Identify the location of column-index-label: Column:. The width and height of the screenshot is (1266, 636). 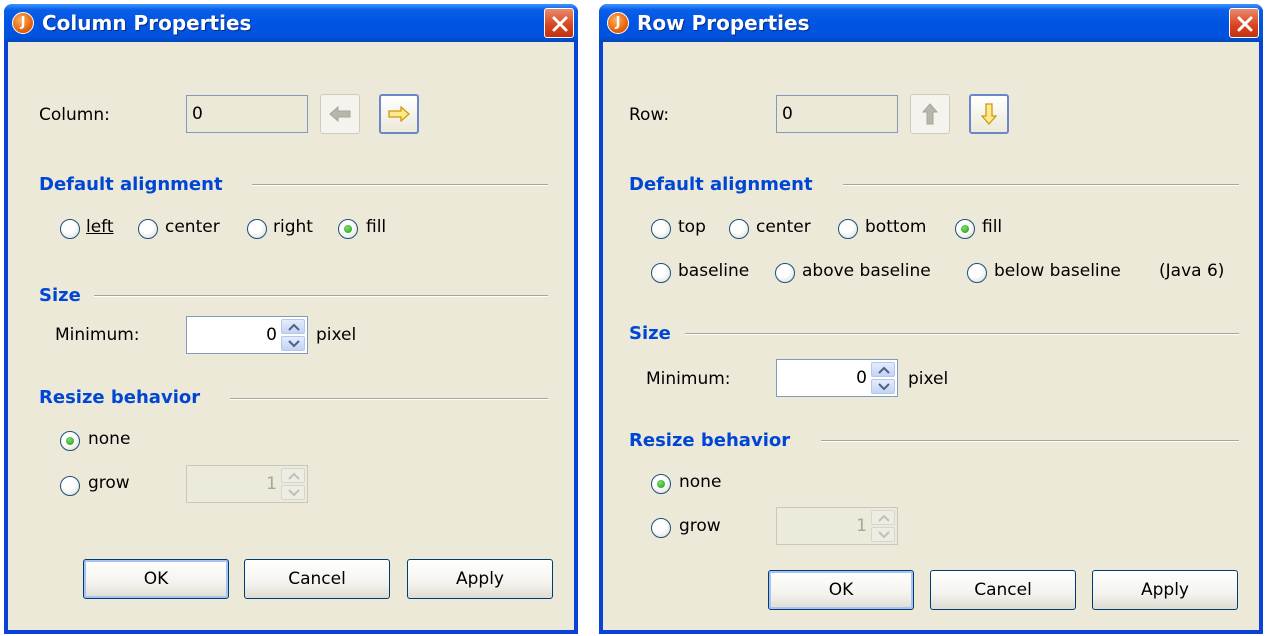
(74, 115).